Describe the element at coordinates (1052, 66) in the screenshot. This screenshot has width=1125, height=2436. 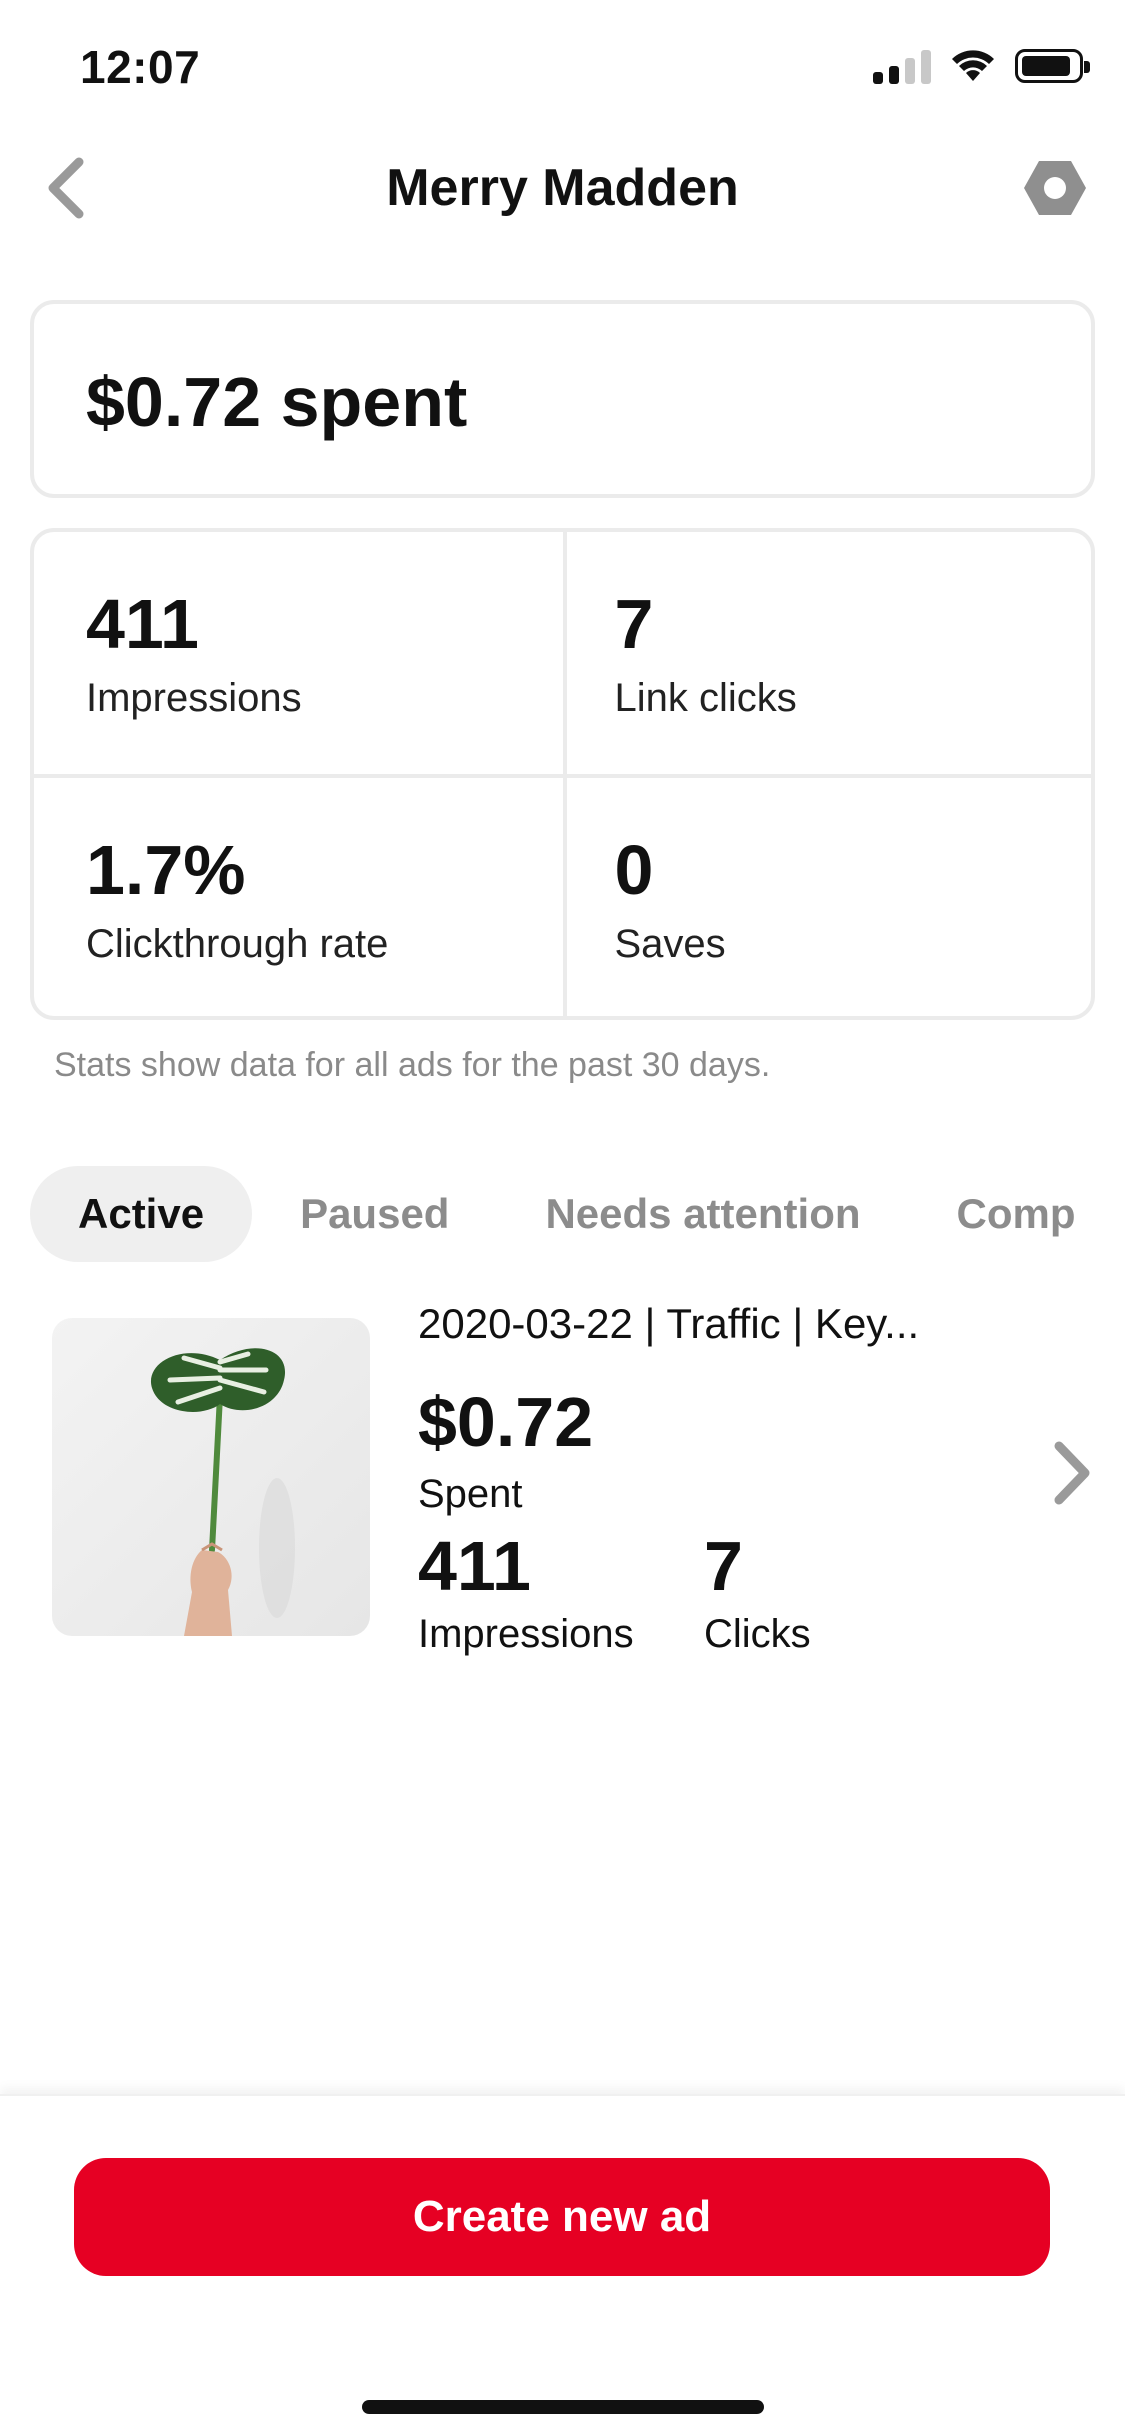
I see `battery-icon` at that location.